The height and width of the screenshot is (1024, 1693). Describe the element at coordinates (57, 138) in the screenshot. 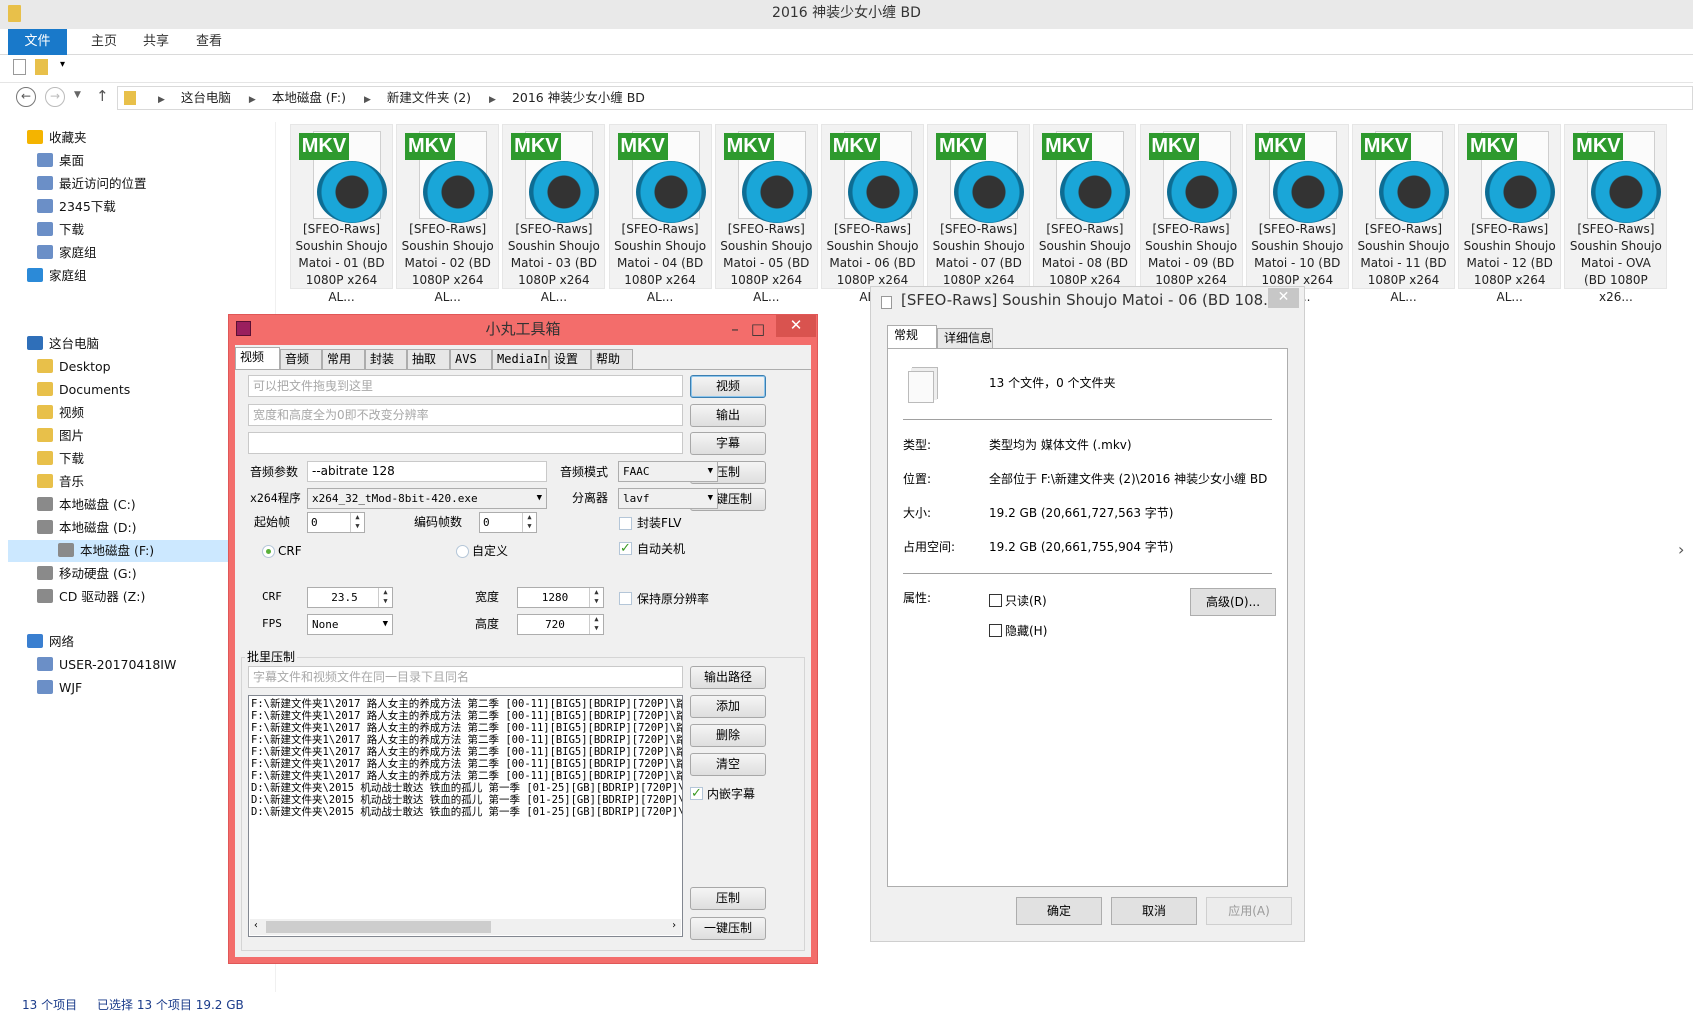

I see `nav-favorites: 收藏夹` at that location.